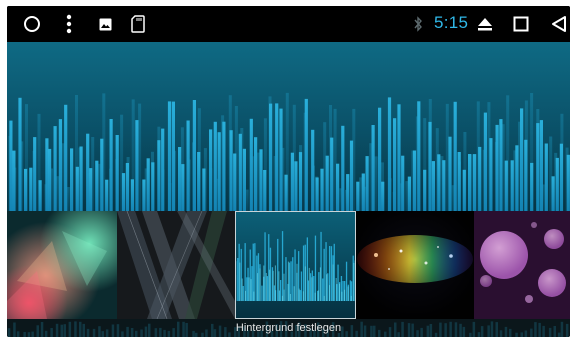  I want to click on overflow-menu-icon, so click(69, 24).